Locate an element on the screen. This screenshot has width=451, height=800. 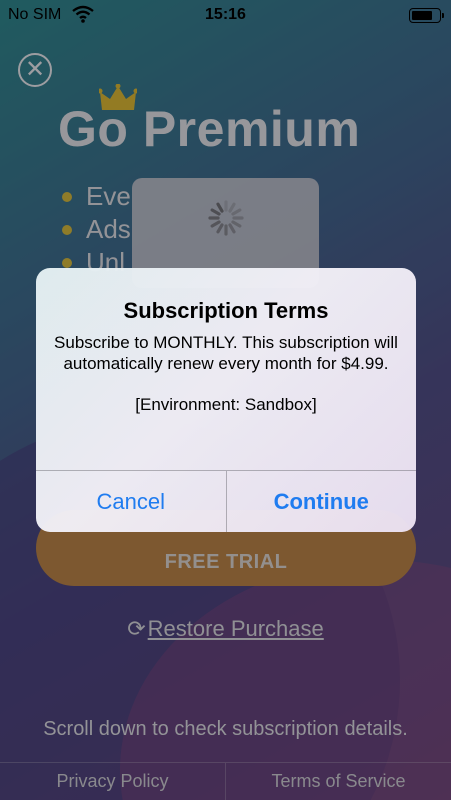
status-bar: No SIM 15:16 is located at coordinates (225, 15).